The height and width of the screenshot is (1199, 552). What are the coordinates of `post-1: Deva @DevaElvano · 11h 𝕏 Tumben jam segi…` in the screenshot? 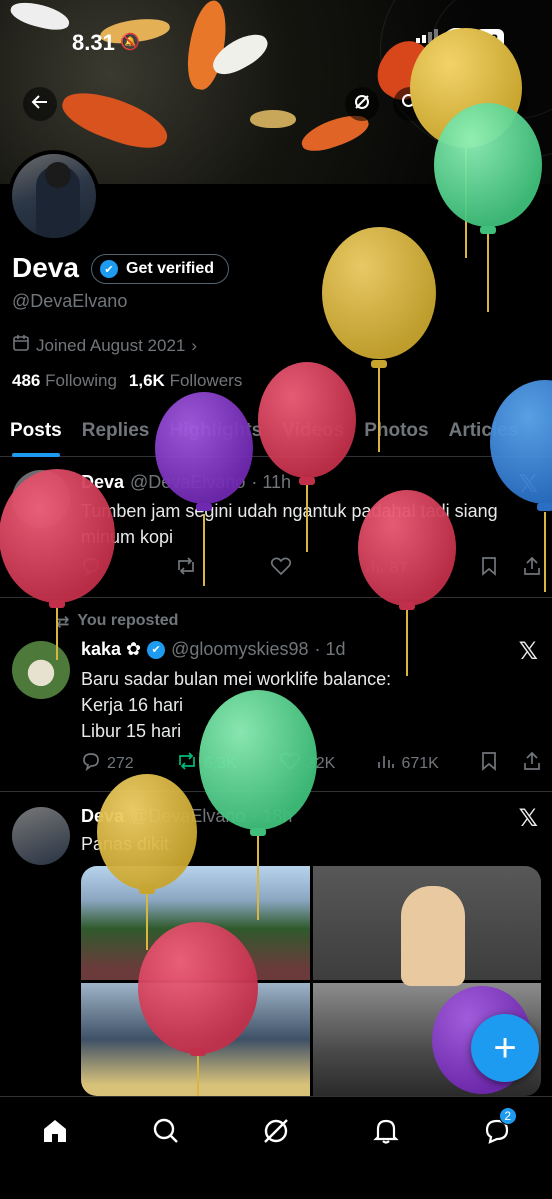 It's located at (276, 528).